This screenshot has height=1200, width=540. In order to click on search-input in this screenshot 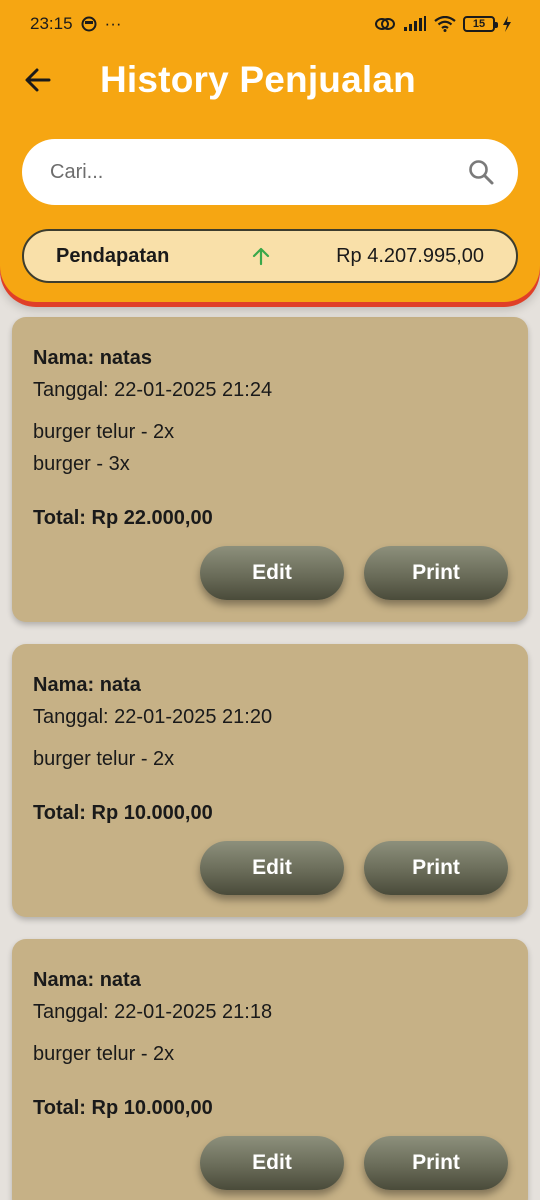, I will do `click(258, 172)`.